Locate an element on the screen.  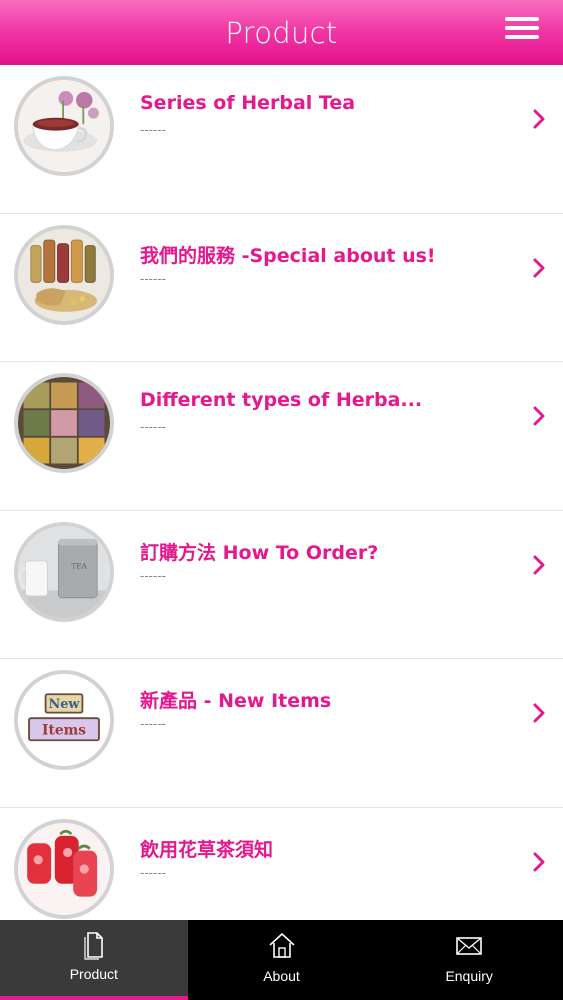
herb-boxes-image is located at coordinates (64, 423).